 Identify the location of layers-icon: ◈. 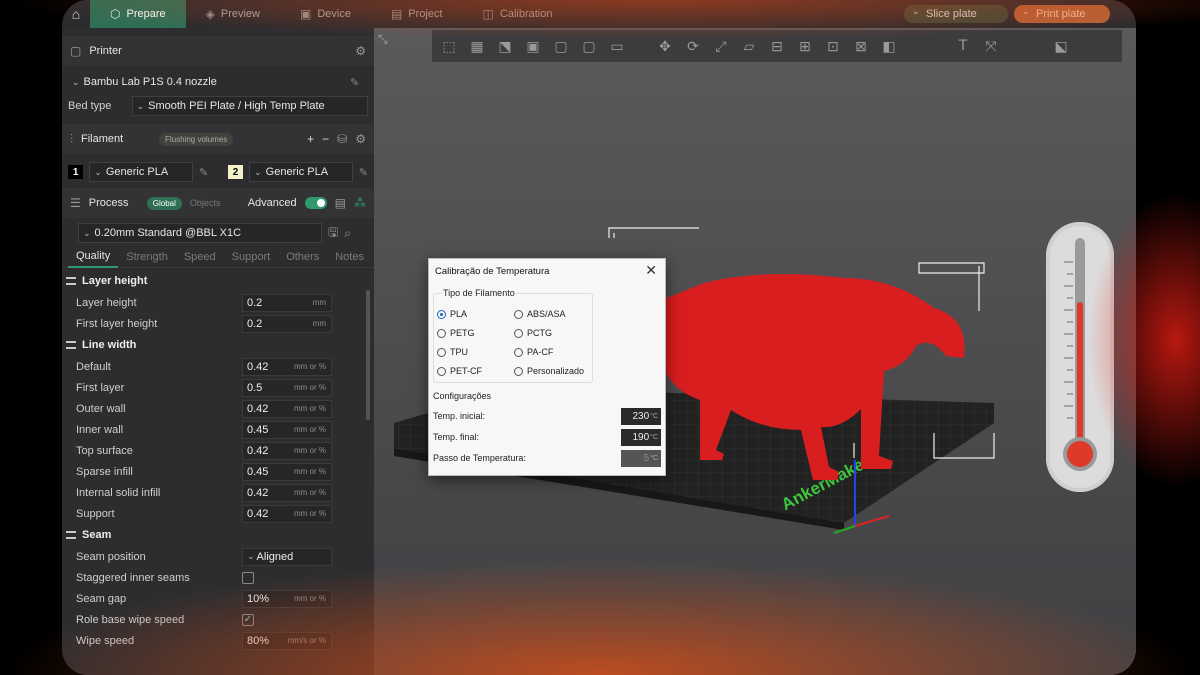
(210, 14).